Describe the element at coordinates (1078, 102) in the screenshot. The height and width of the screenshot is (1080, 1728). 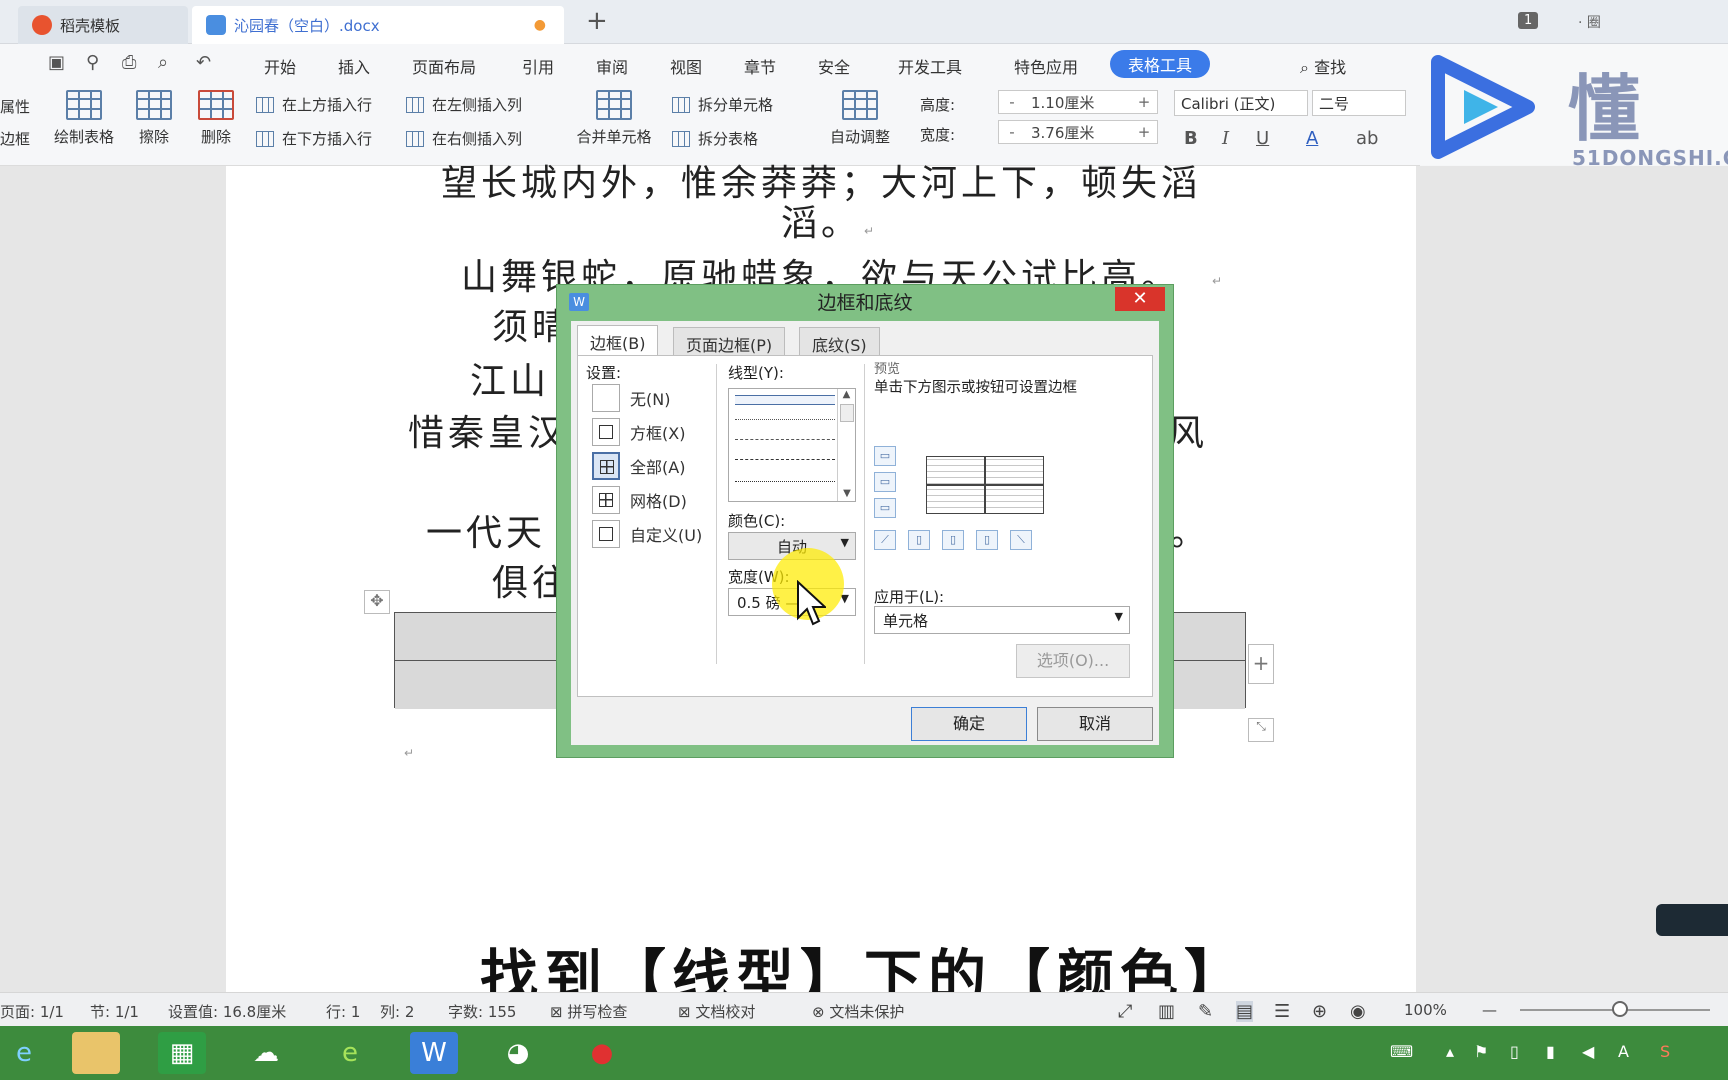
I see `height-value: 1.10厘米` at that location.